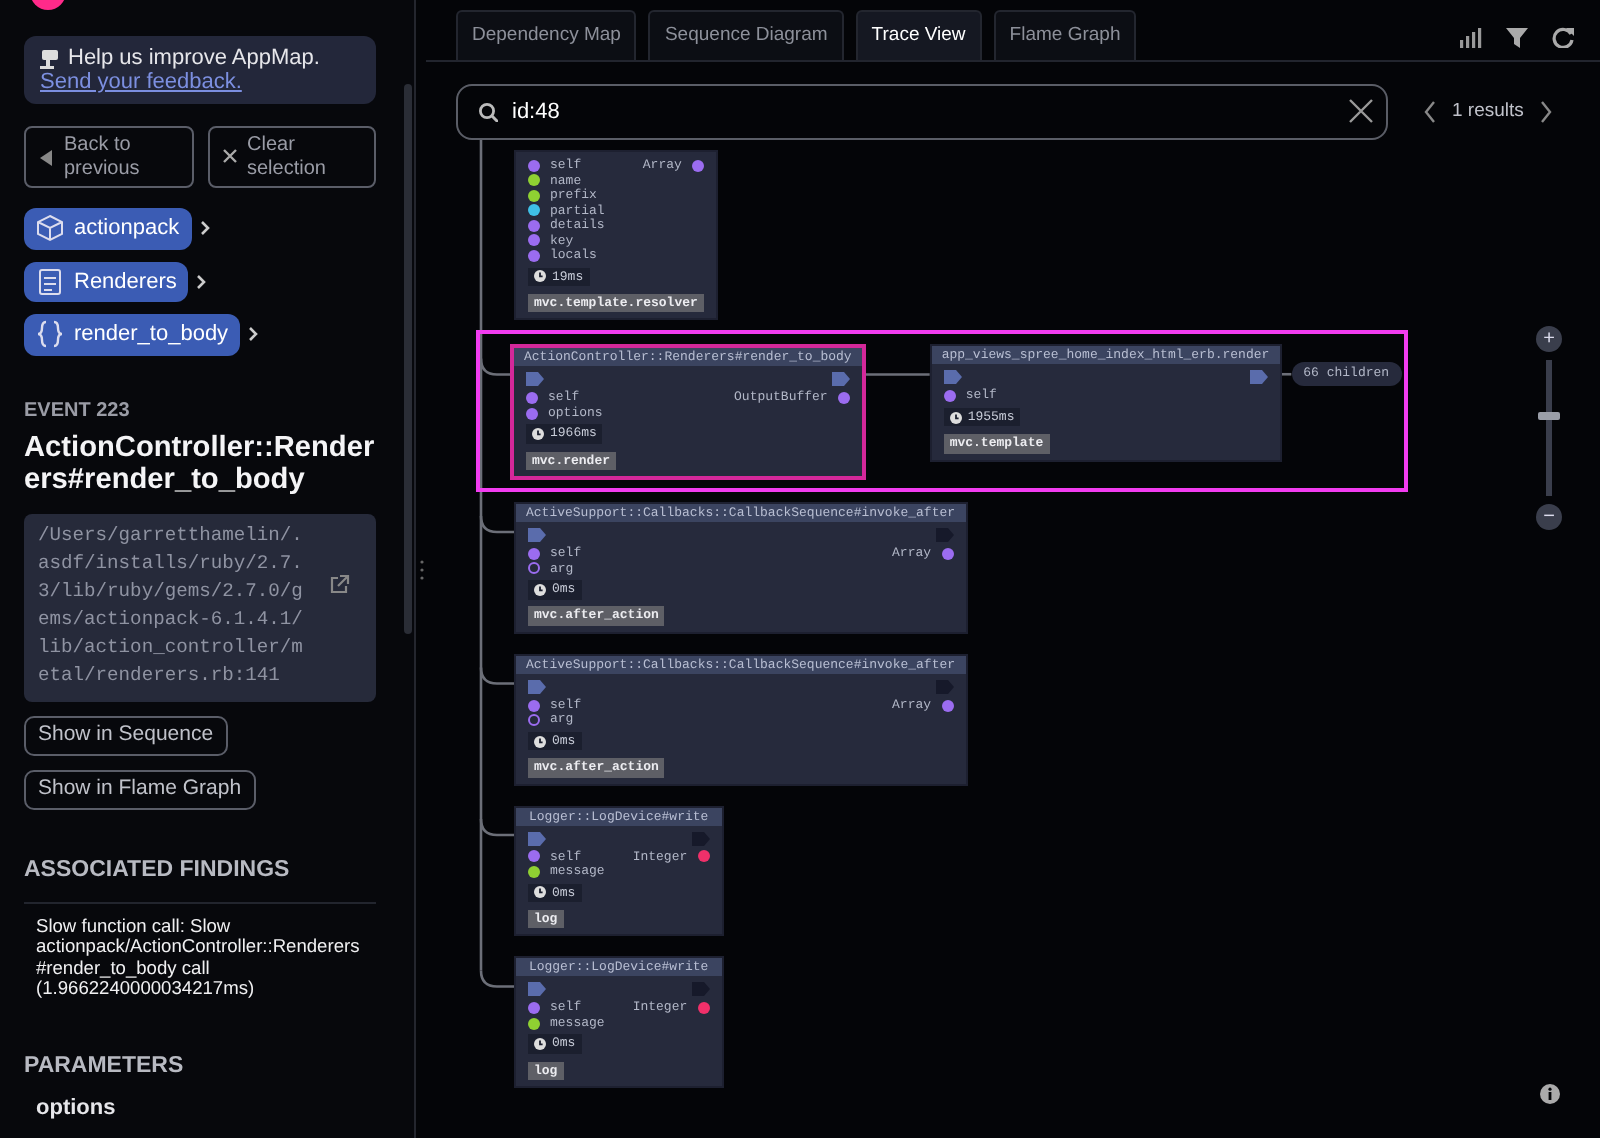 Image resolution: width=1600 pixels, height=1138 pixels. Describe the element at coordinates (50, 58) in the screenshot. I see `feedback-icon` at that location.